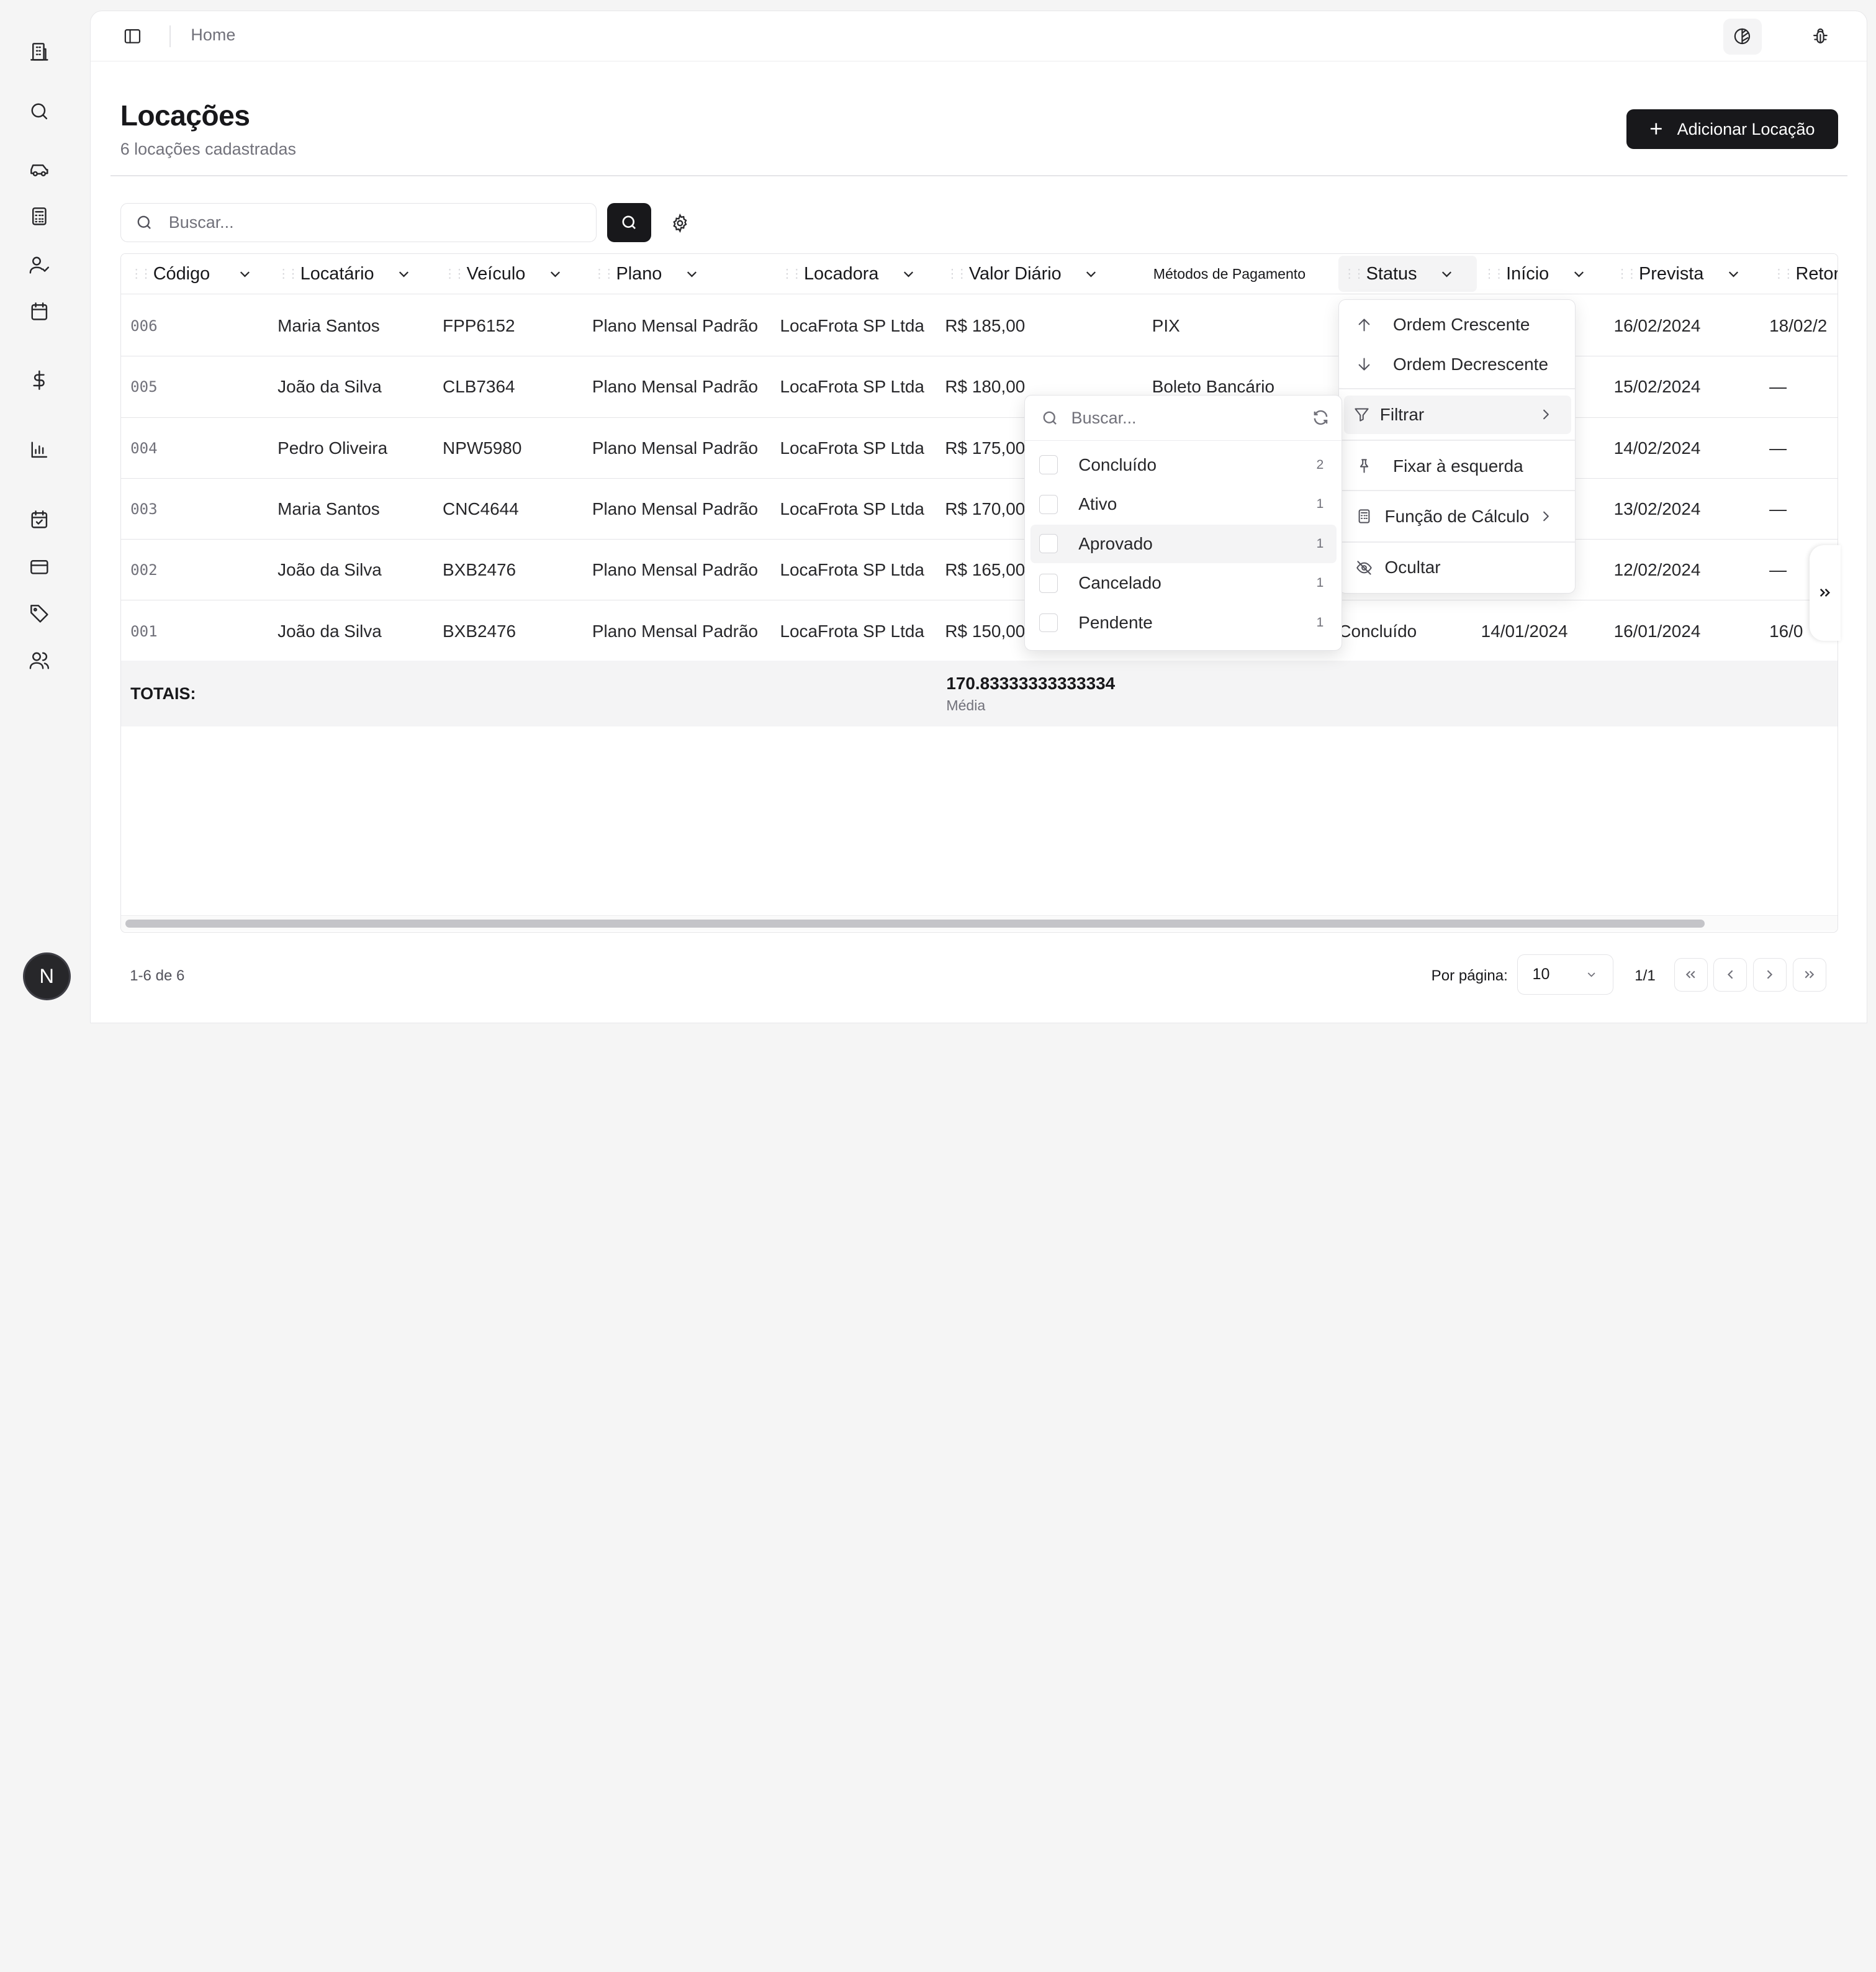 The width and height of the screenshot is (1876, 1972). Describe the element at coordinates (1458, 415) in the screenshot. I see `menu-item-filter: Filtrar` at that location.